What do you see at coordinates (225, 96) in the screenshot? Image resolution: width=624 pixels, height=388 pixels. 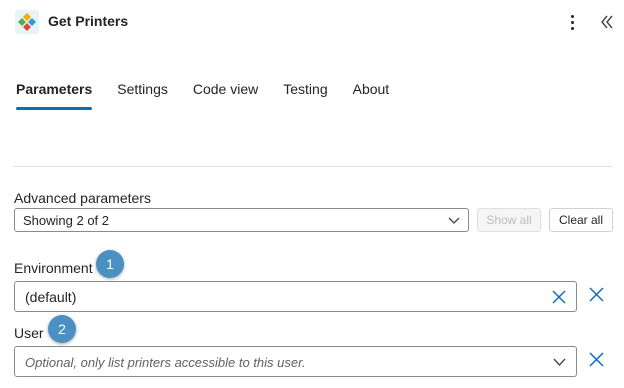 I see `tab-code-view: Code view` at bounding box center [225, 96].